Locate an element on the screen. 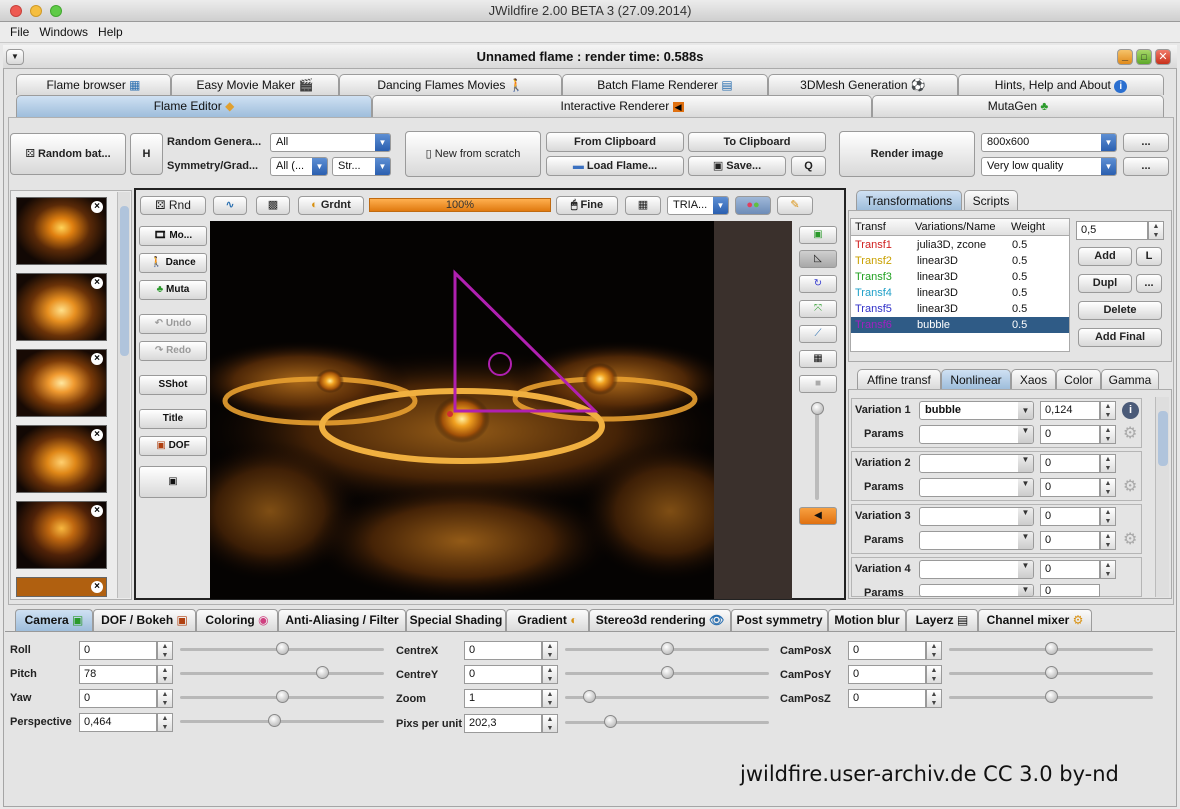  tab-flame-browser: Flame browser ▦ is located at coordinates (93, 84).